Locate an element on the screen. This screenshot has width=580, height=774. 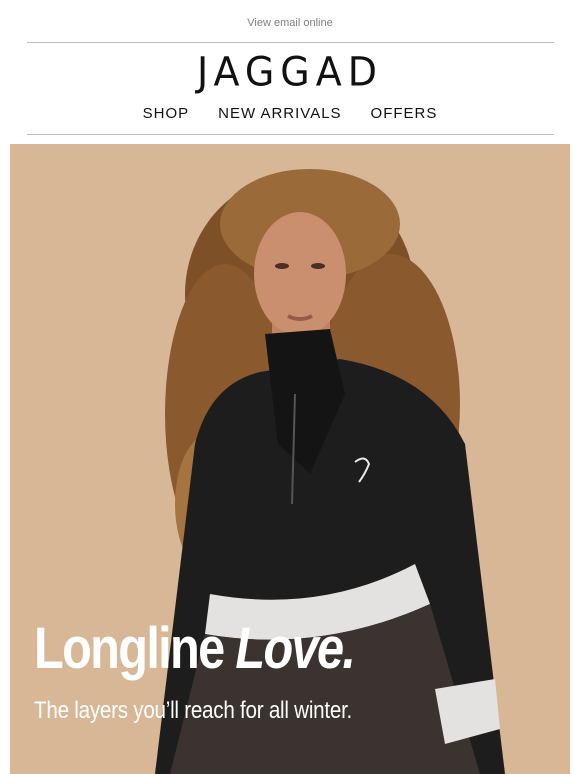
view-email-online-link: View email online is located at coordinates (290, 23).